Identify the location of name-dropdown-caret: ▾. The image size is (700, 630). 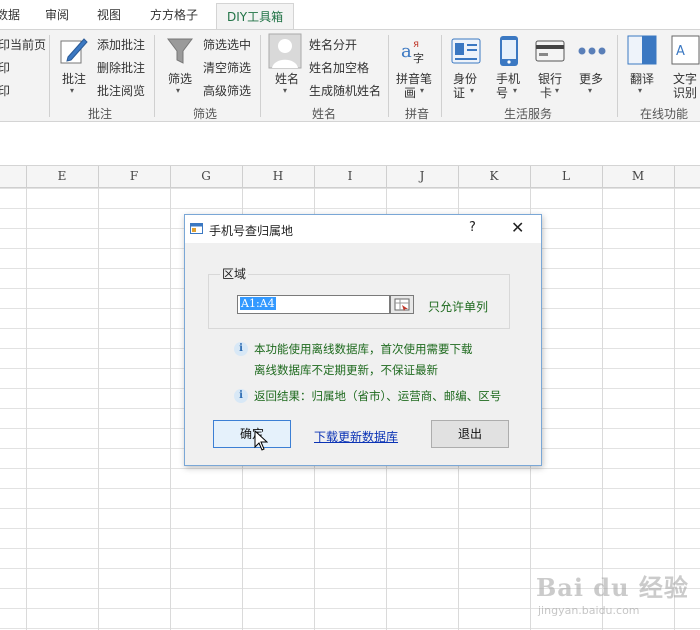
(285, 90).